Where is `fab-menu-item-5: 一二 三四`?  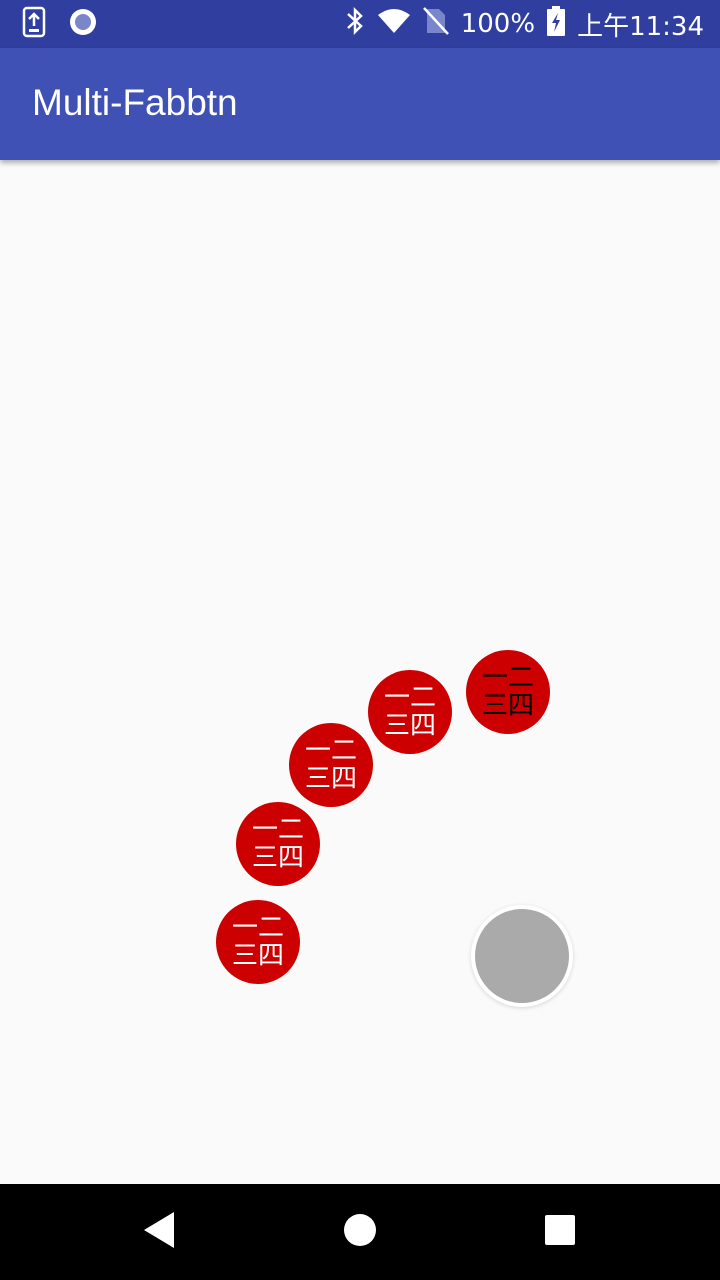
fab-menu-item-5: 一二 三四 is located at coordinates (258, 942).